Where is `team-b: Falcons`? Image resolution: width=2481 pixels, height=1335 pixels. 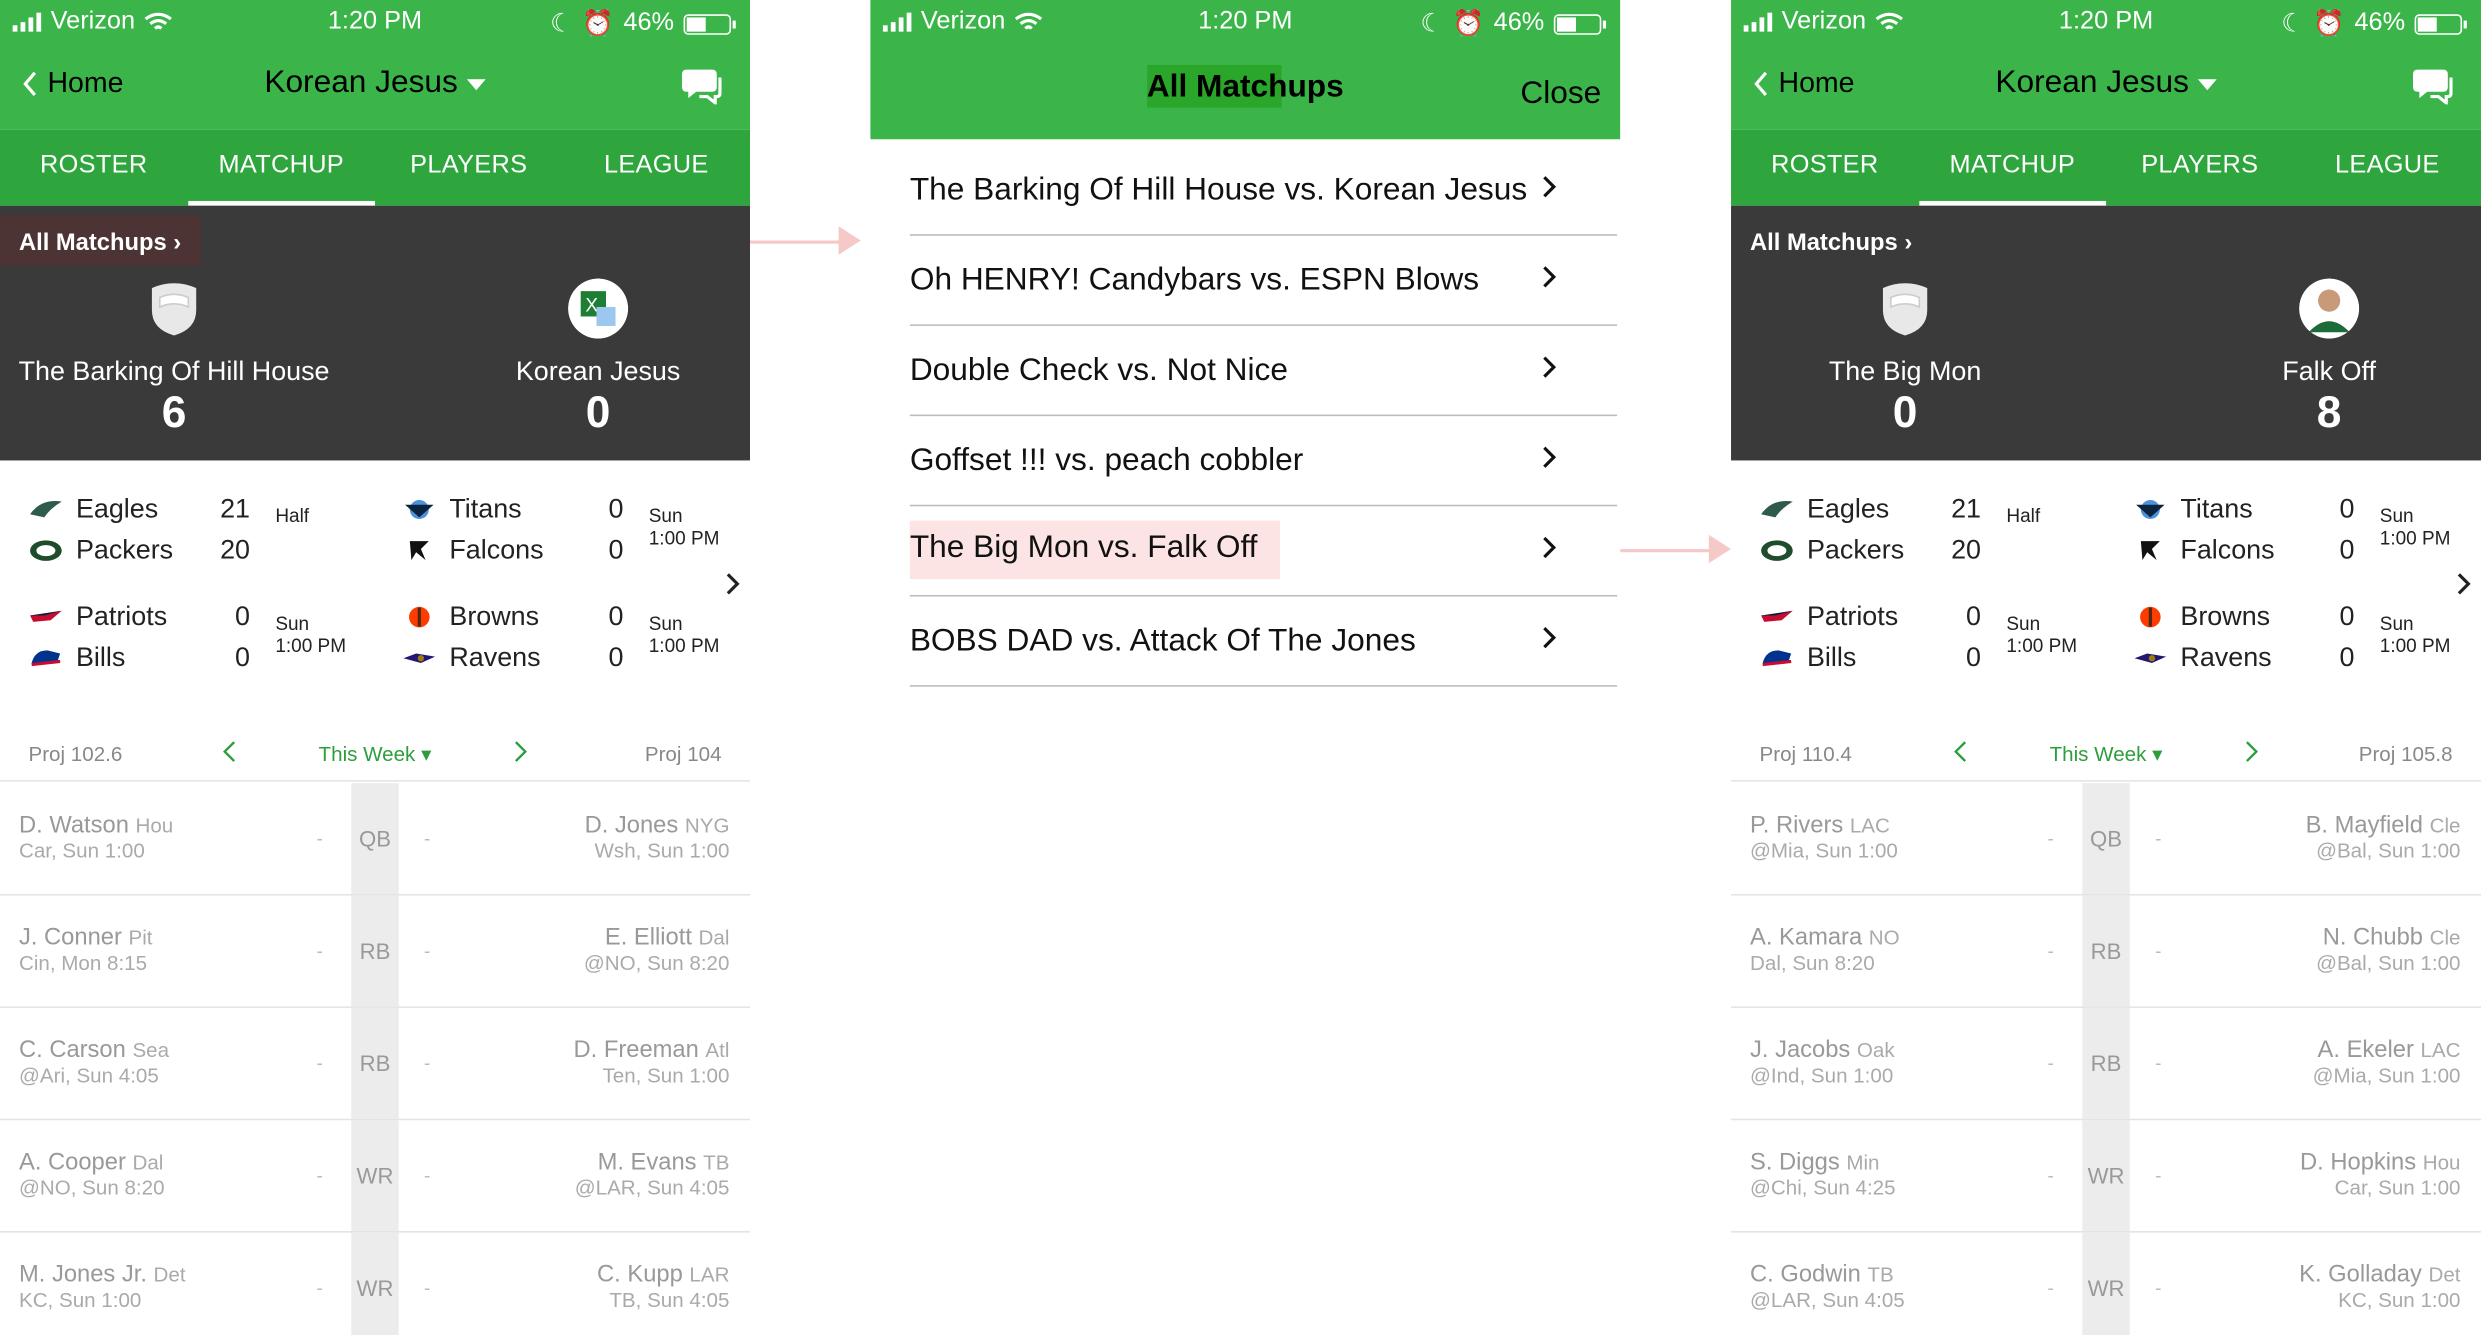
team-b: Falcons is located at coordinates (2227, 549).